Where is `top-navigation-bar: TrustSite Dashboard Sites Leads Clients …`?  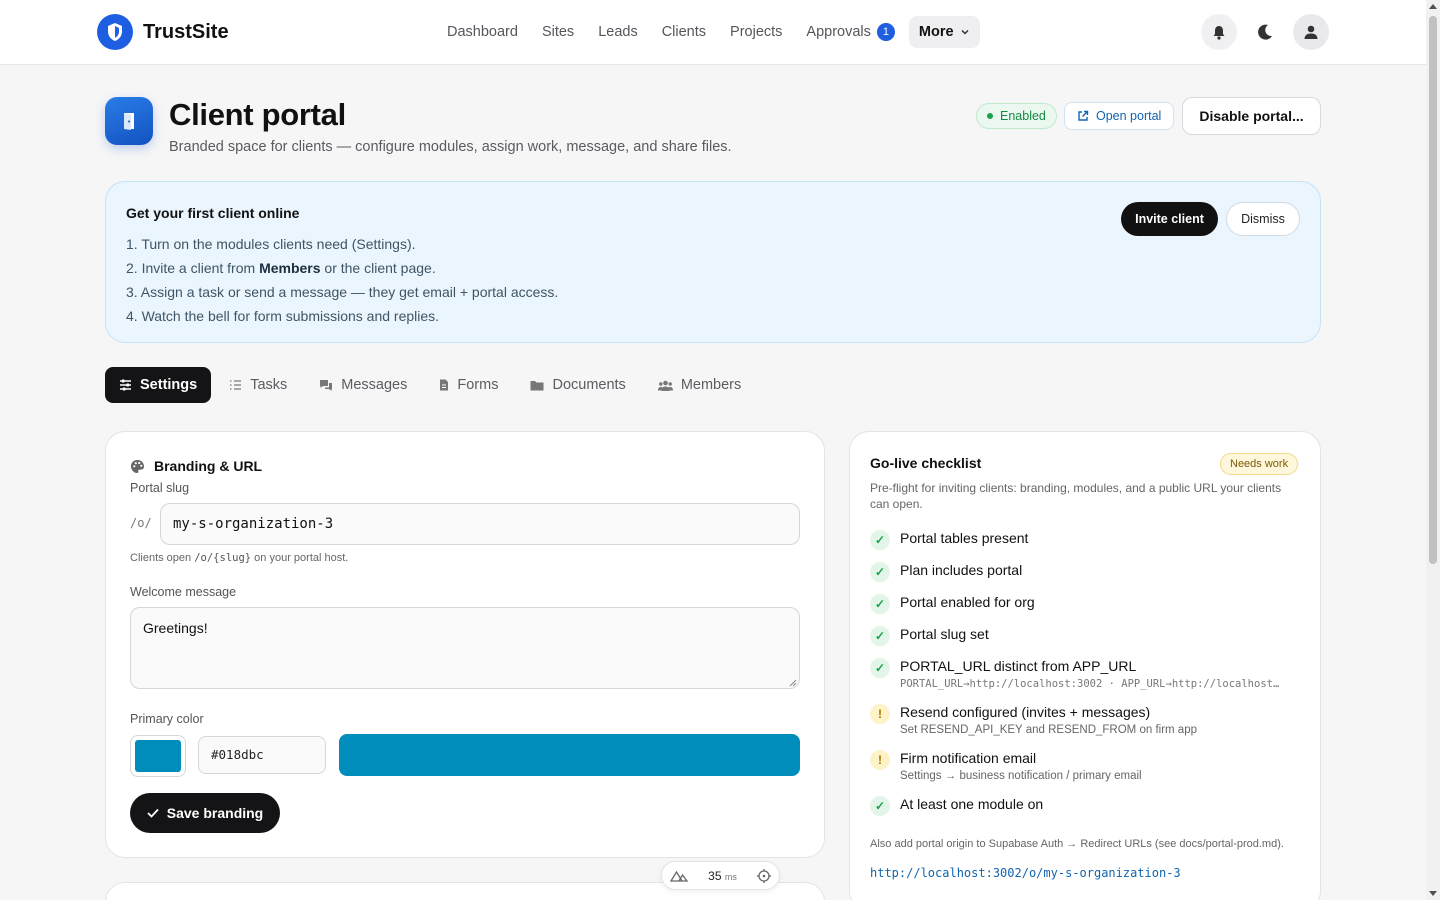 top-navigation-bar: TrustSite Dashboard Sites Leads Clients … is located at coordinates (713, 32).